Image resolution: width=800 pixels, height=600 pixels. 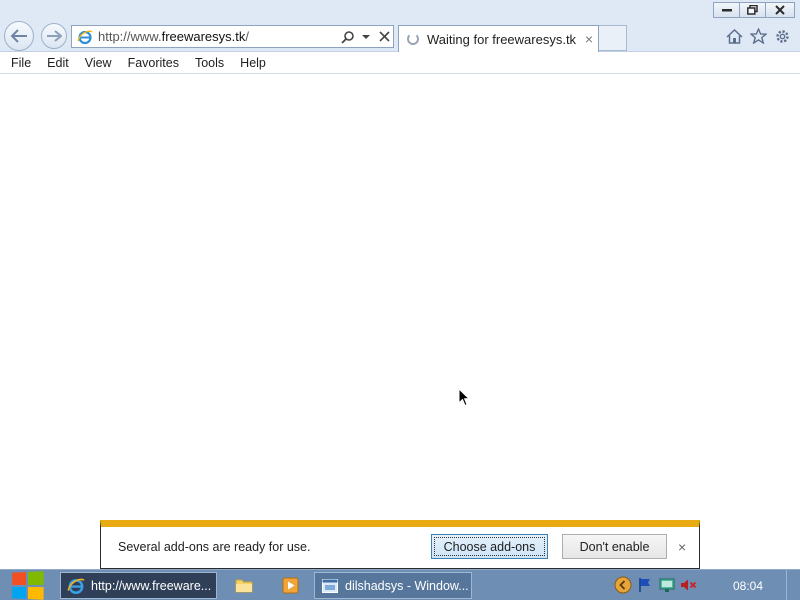 What do you see at coordinates (153, 63) in the screenshot?
I see `menu-favorites: Favorites` at bounding box center [153, 63].